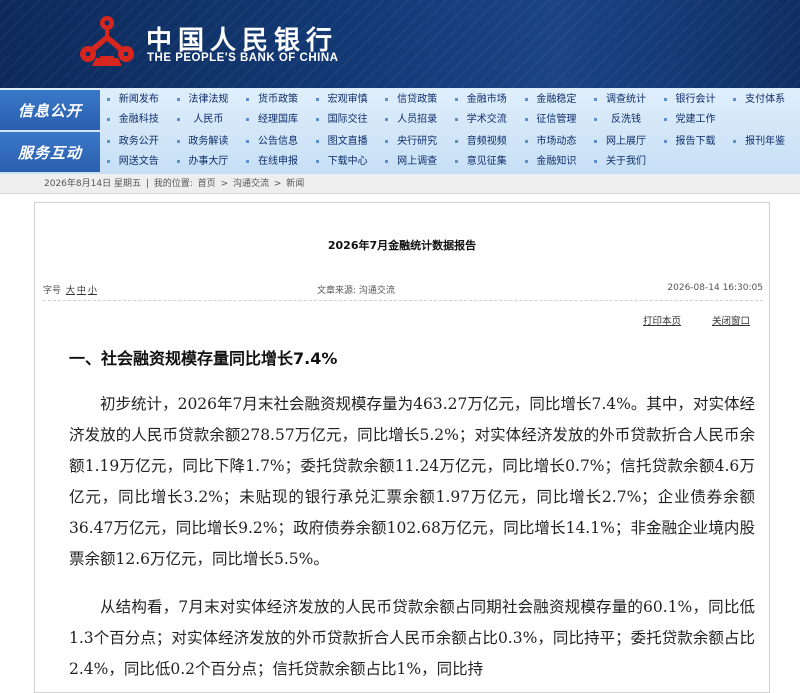 The height and width of the screenshot is (693, 800). What do you see at coordinates (50, 110) in the screenshot?
I see `nav-group-label: 信息公开` at bounding box center [50, 110].